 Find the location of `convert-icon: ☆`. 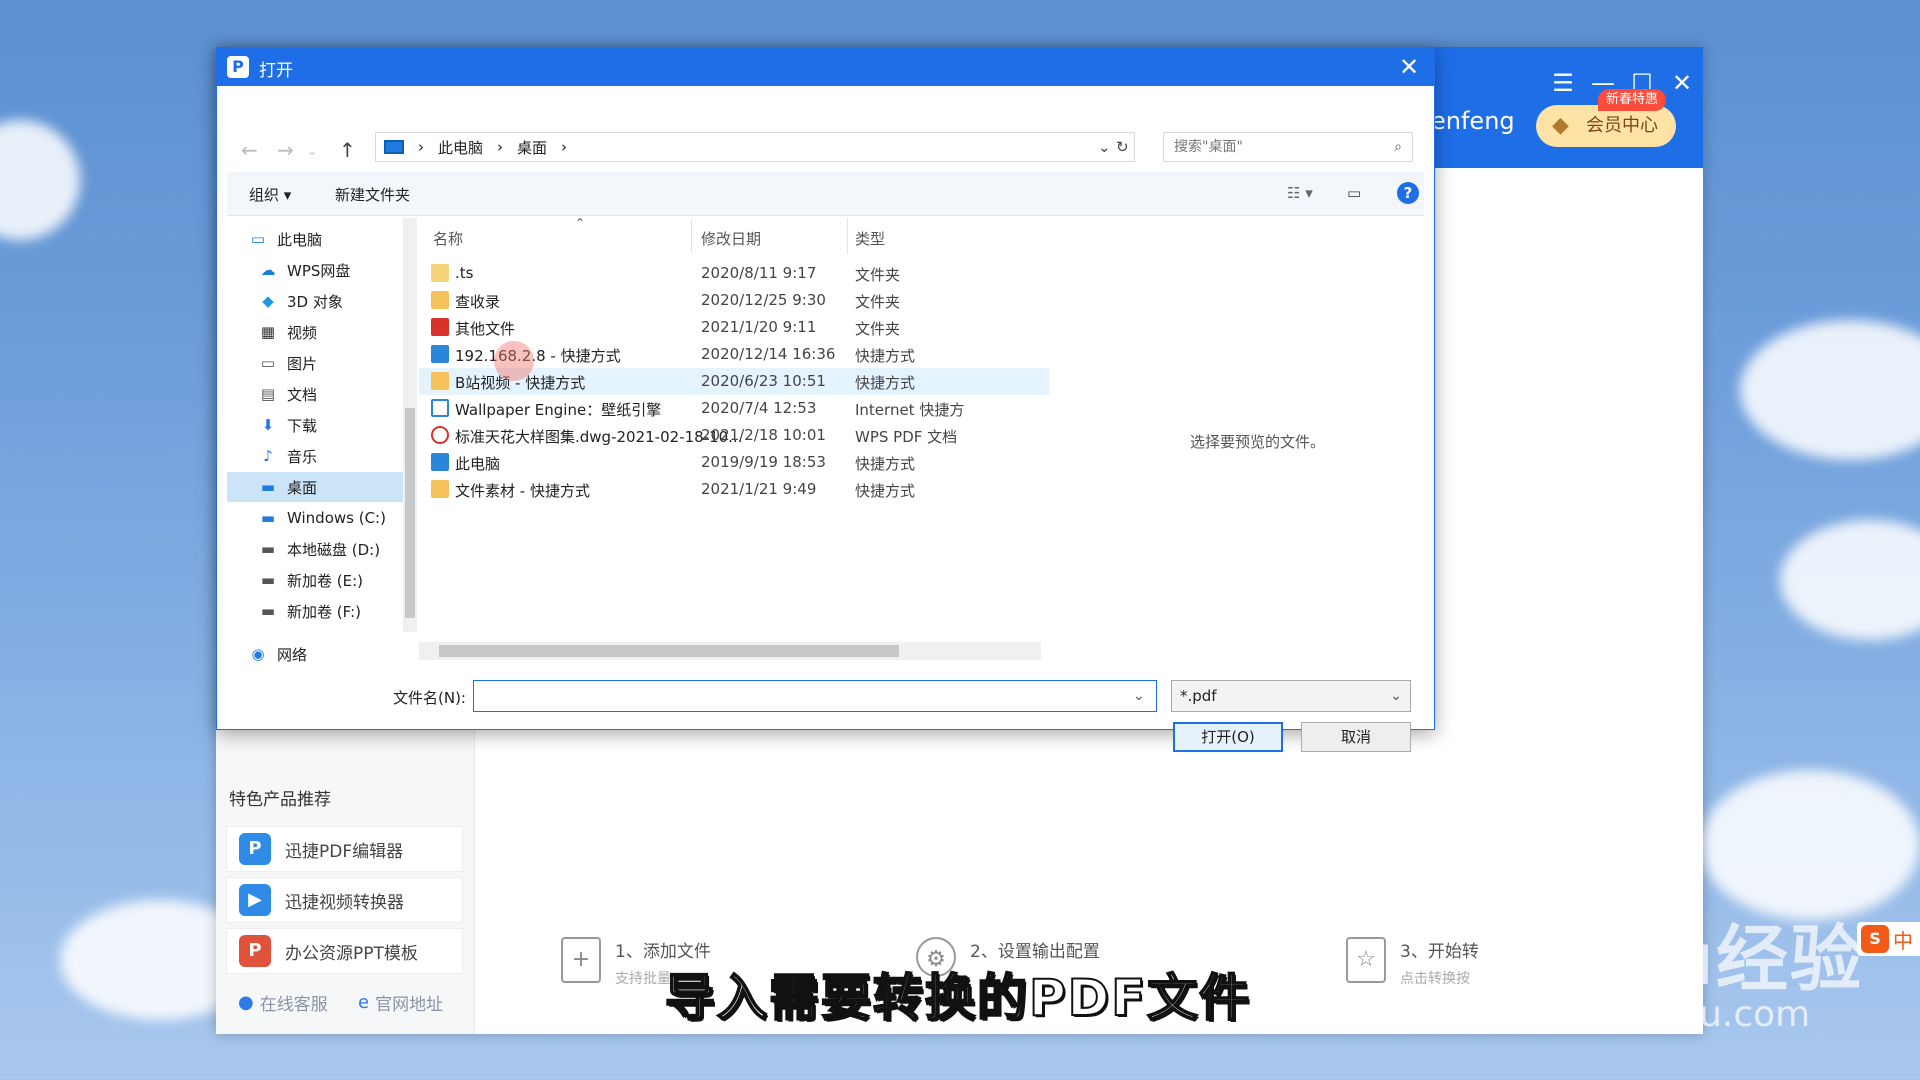

convert-icon: ☆ is located at coordinates (1366, 960).